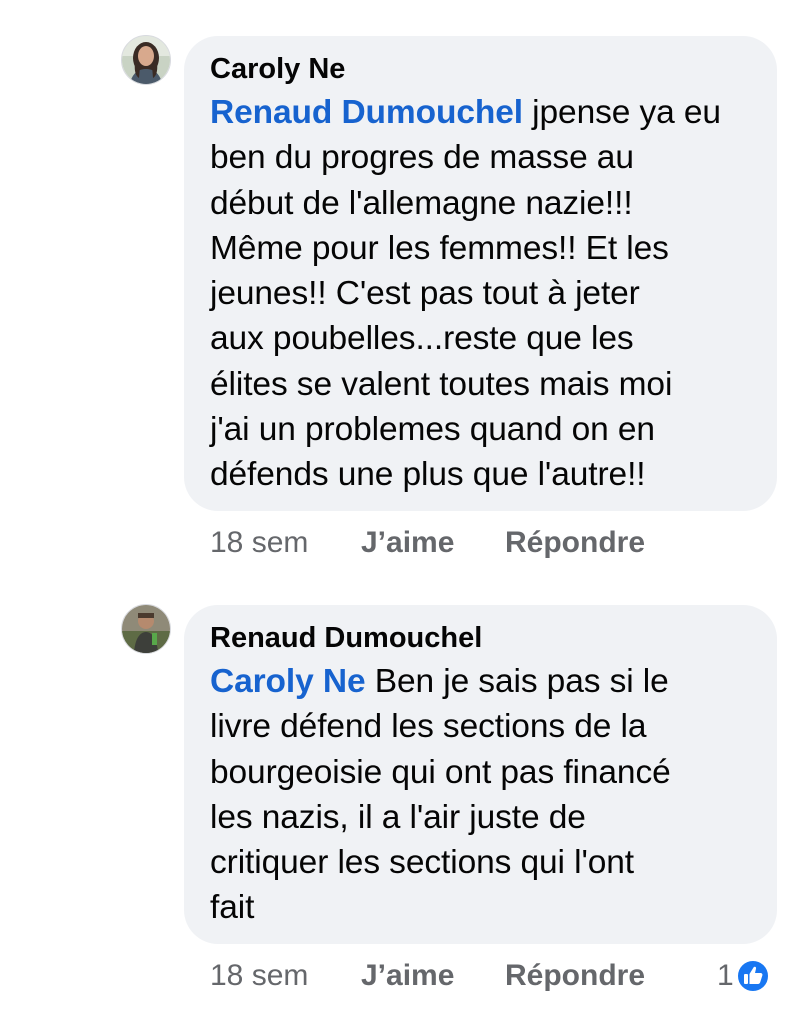  Describe the element at coordinates (439, 248) in the screenshot. I see `comment-line: Même pour les femmes!! Et les` at that location.